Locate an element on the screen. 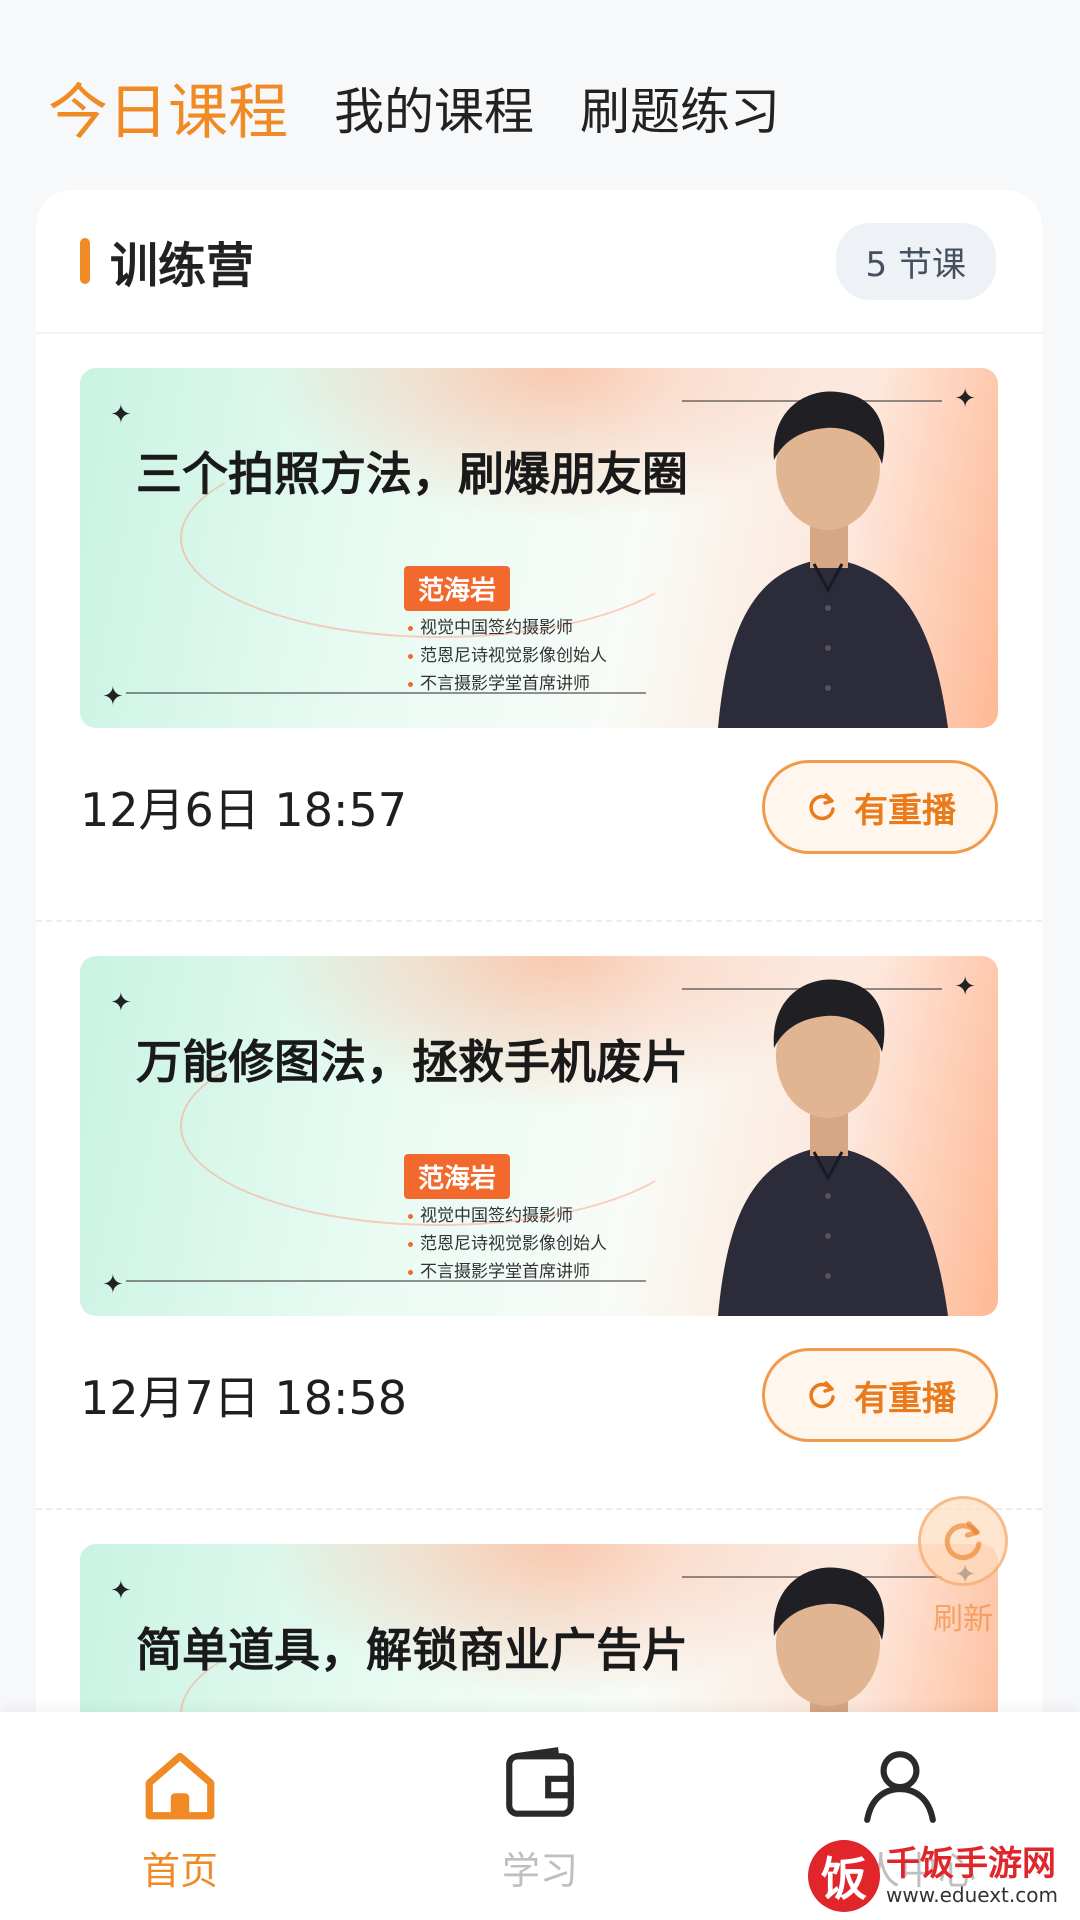 The height and width of the screenshot is (1920, 1080). banner-title: 三个拍照方法，刷爆朋友圈 is located at coordinates (412, 474).